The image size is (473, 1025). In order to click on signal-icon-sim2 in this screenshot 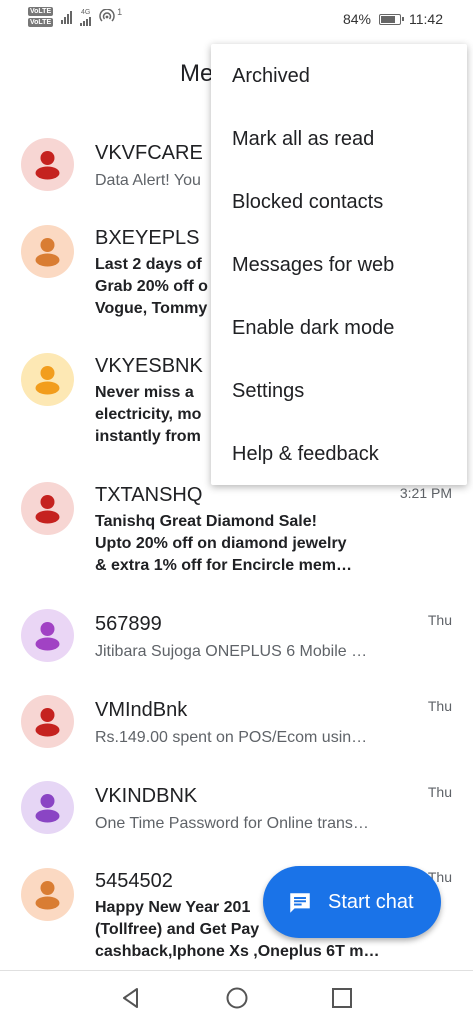, I will do `click(86, 21)`.